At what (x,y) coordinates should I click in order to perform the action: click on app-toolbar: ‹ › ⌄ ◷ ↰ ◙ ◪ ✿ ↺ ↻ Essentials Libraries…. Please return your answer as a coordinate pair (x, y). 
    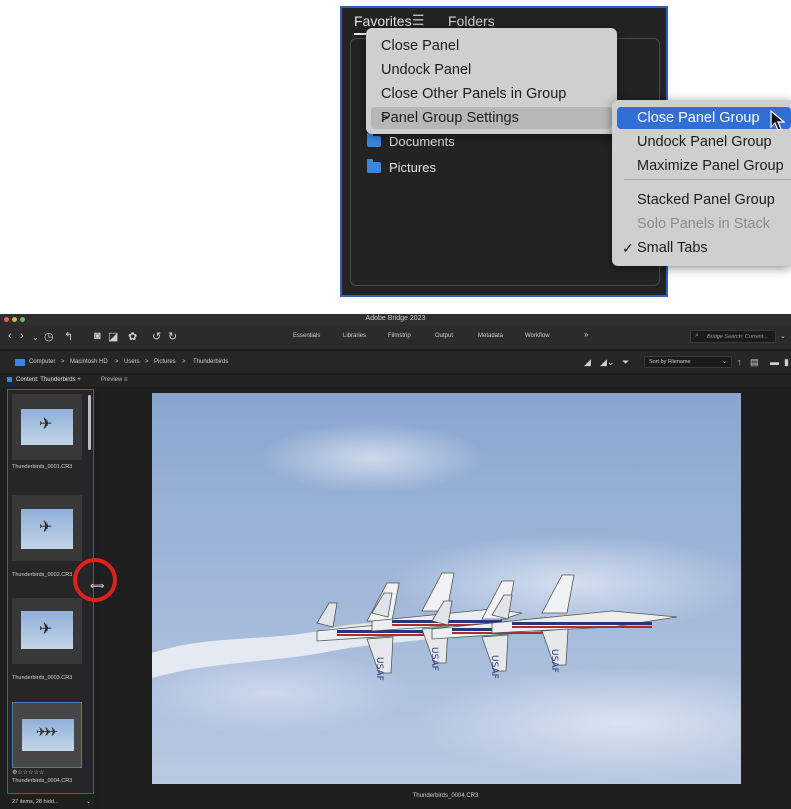
    Looking at the image, I should click on (395, 337).